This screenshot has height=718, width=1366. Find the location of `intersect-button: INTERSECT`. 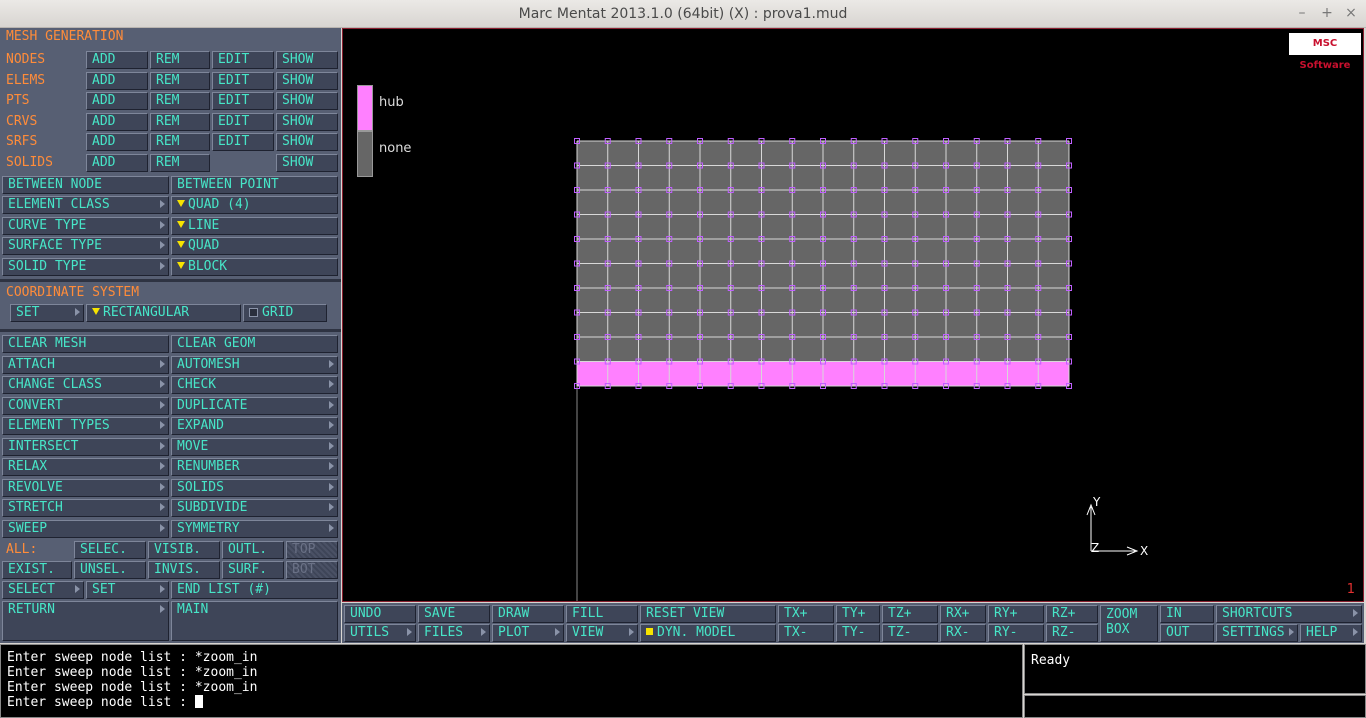

intersect-button: INTERSECT is located at coordinates (85, 446).